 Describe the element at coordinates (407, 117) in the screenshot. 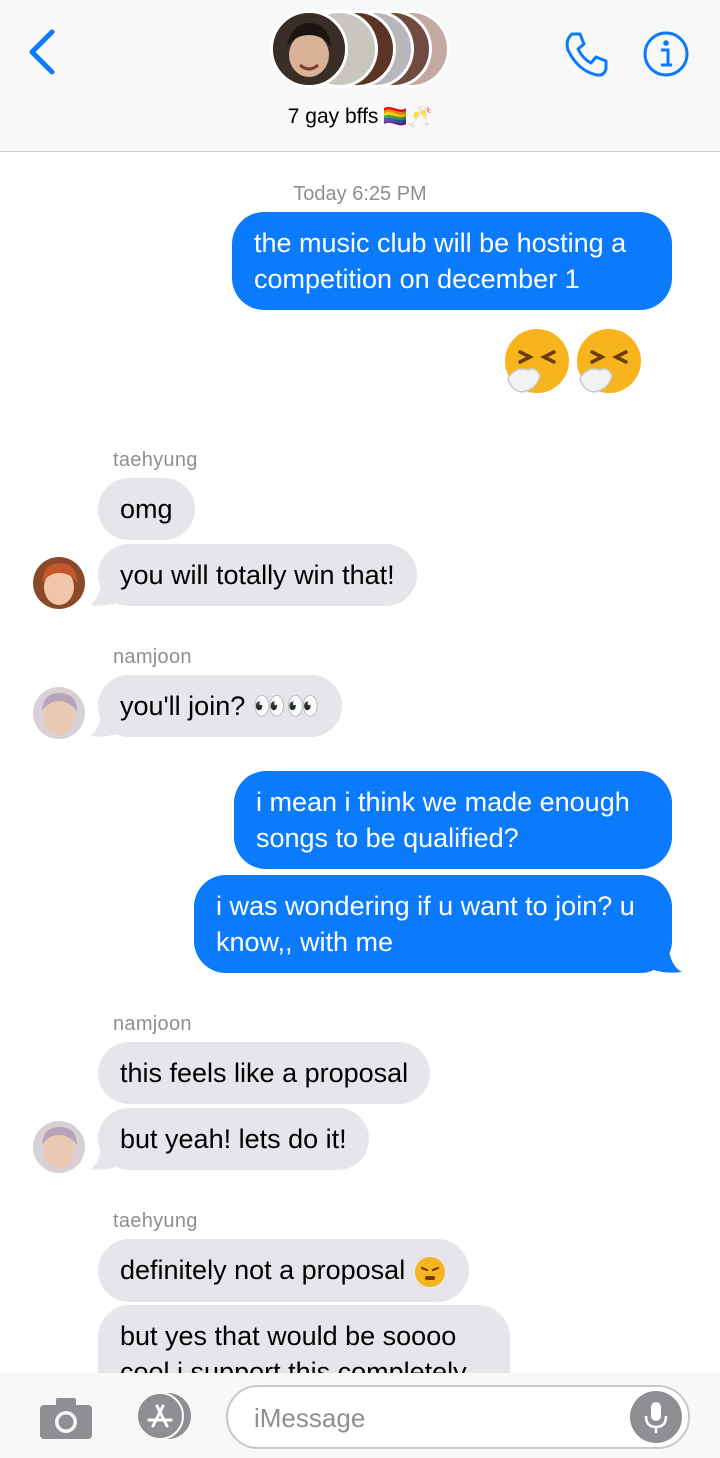

I see `group-emoji: 🏳️‍🌈🥂` at that location.